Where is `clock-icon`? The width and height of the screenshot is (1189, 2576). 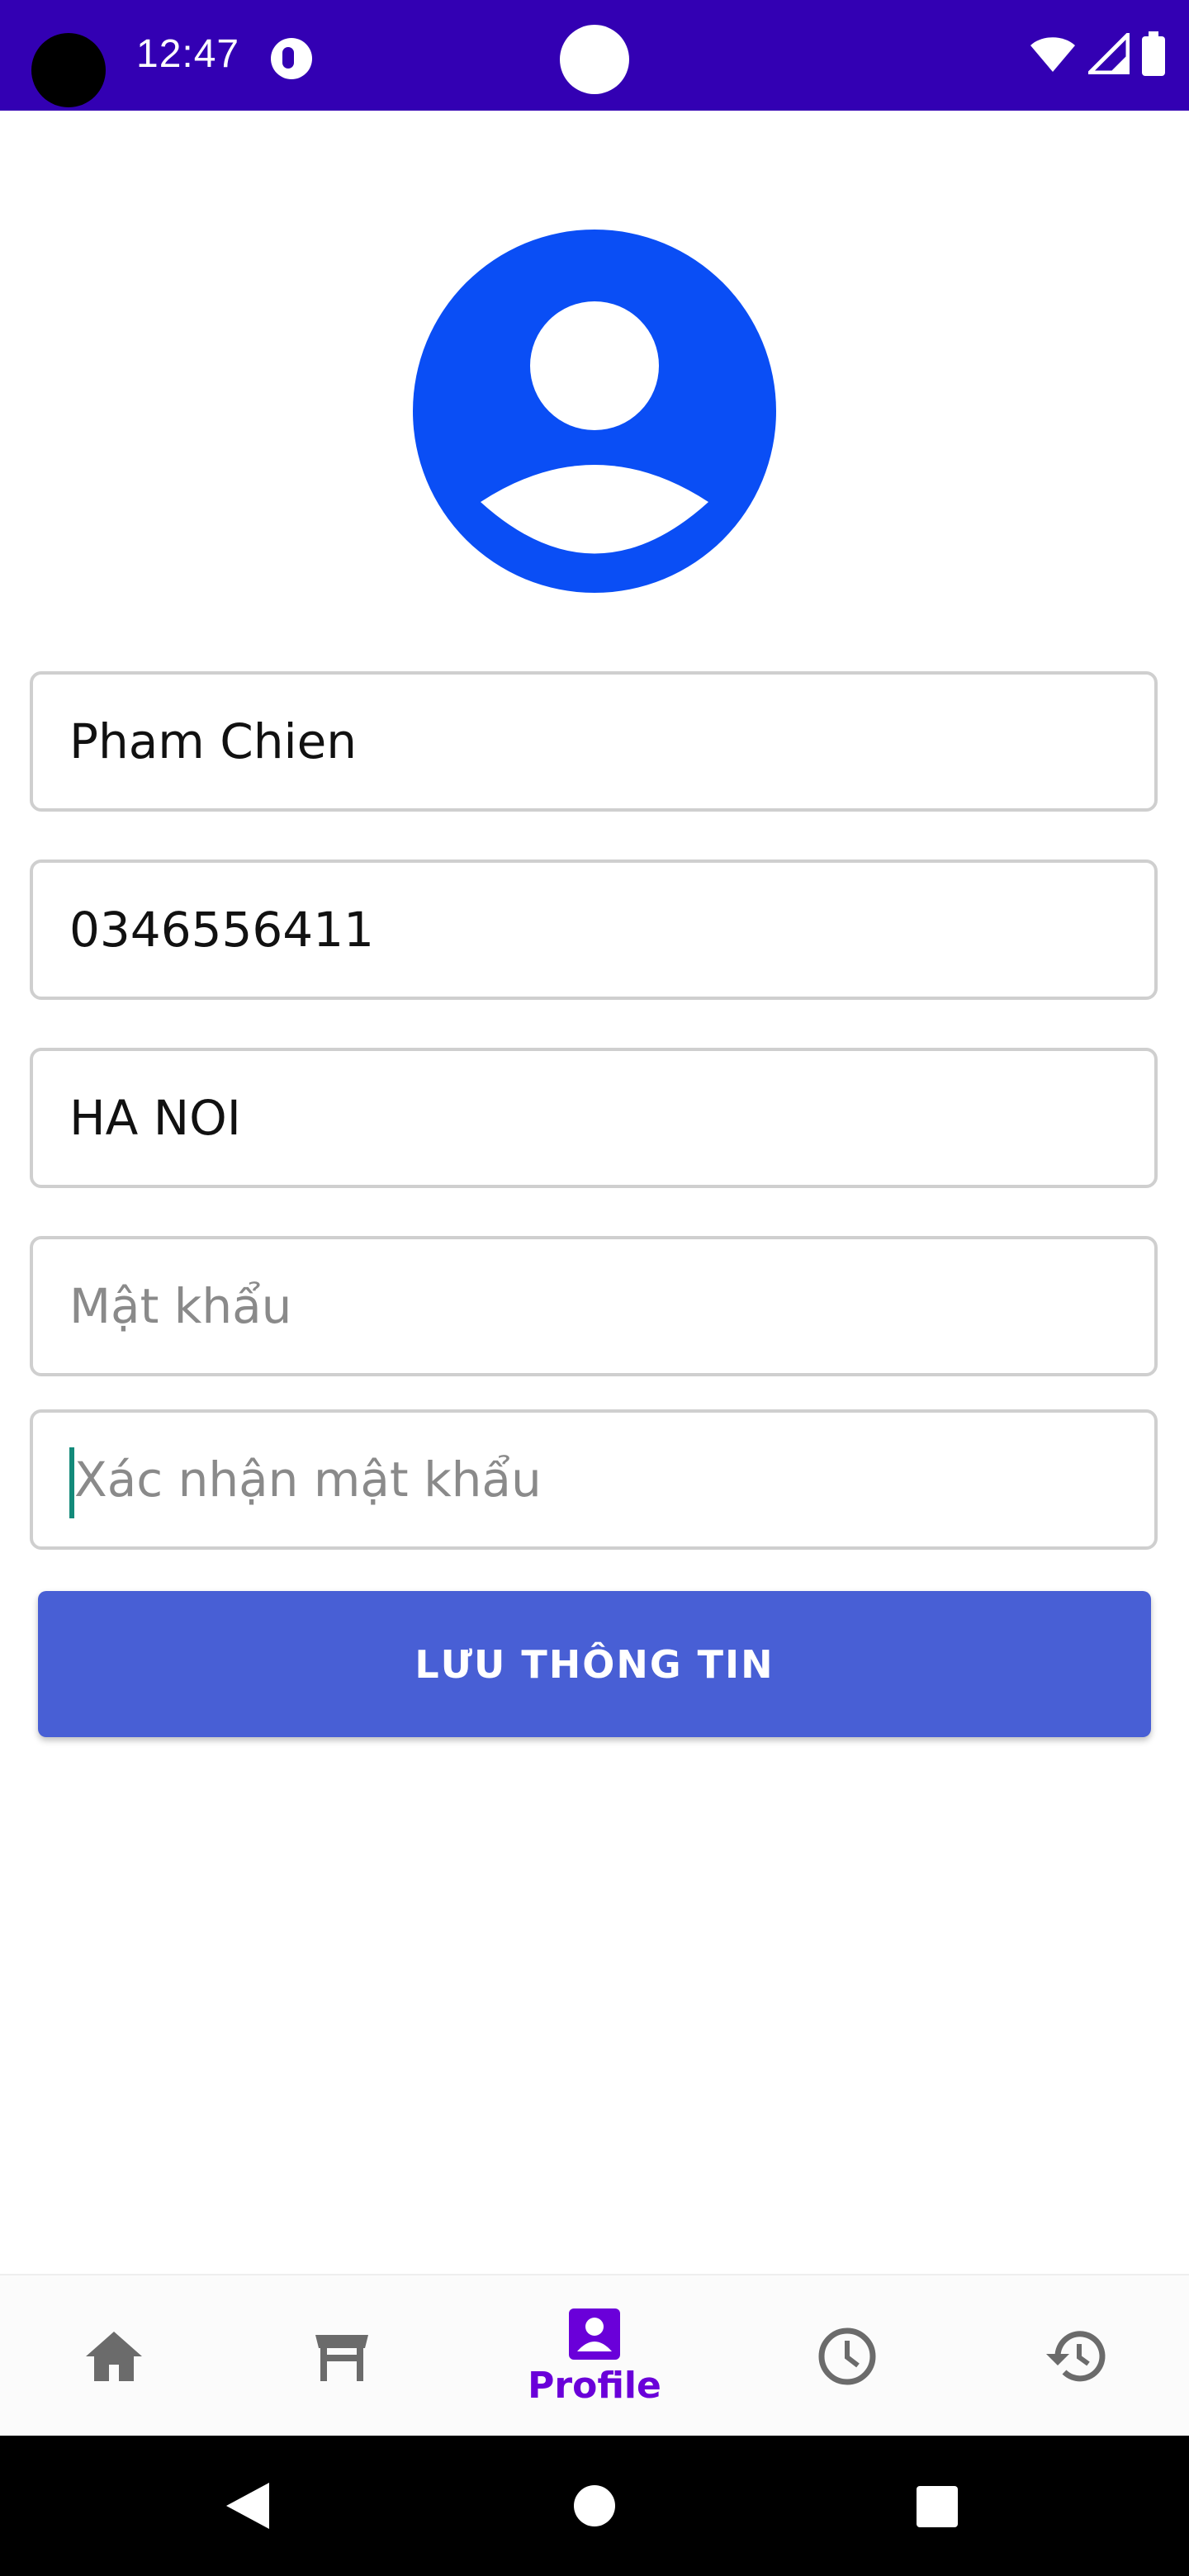
clock-icon is located at coordinates (847, 2356).